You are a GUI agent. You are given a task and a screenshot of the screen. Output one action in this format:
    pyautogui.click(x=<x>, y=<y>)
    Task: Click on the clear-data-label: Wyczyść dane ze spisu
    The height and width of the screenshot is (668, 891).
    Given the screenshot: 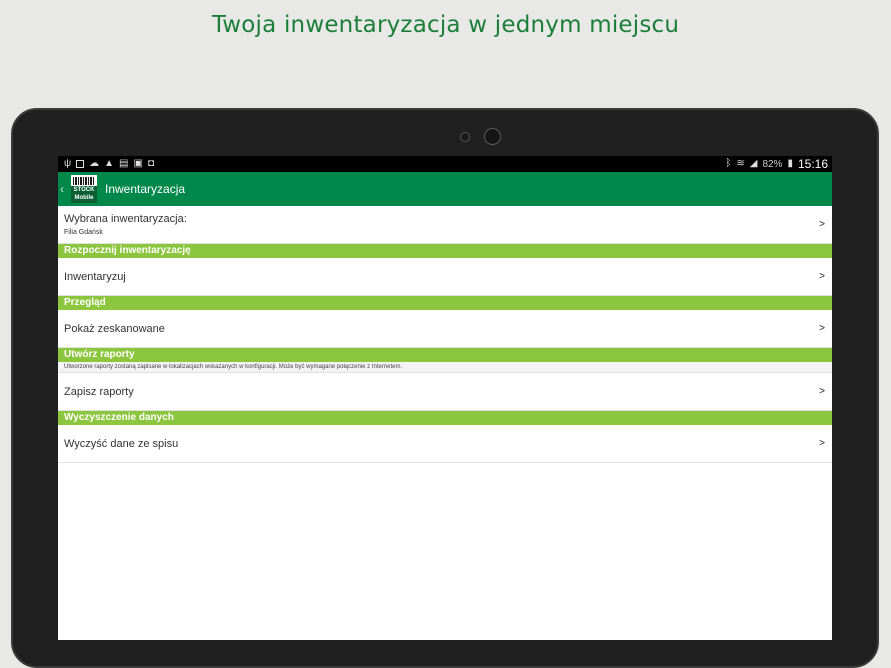 What is the action you would take?
    pyautogui.click(x=121, y=443)
    